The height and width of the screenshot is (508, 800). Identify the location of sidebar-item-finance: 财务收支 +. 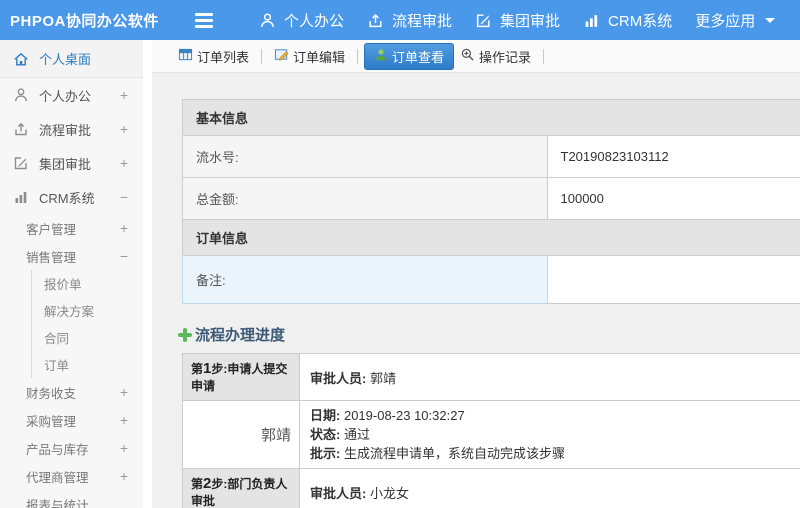
(71, 392).